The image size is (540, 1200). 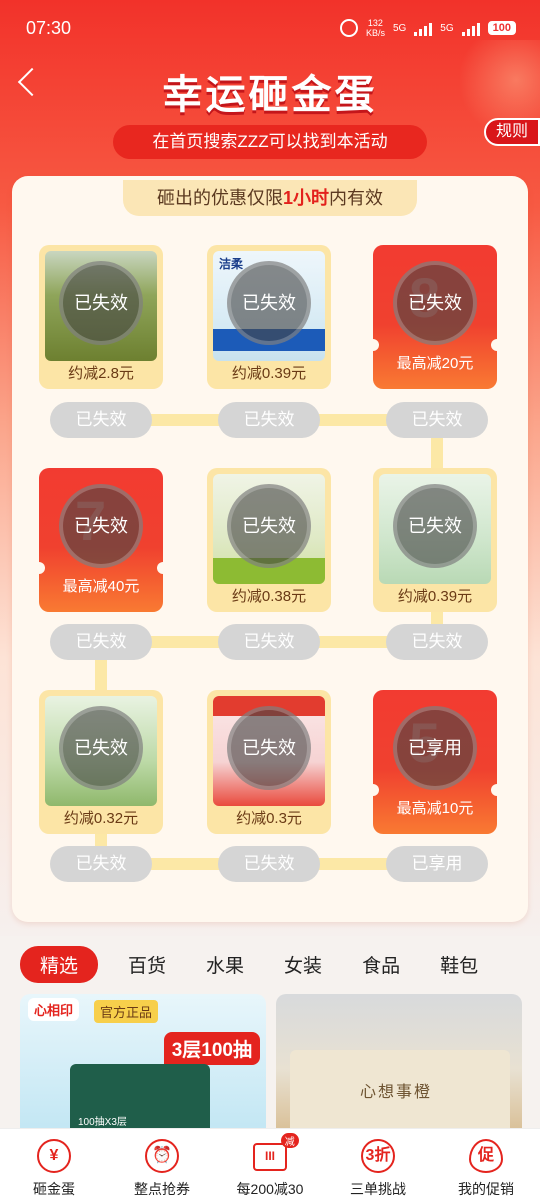 I want to click on product-card: 心相印 官方正品 3层100抽 100抽X3层, so click(x=143, y=1069).